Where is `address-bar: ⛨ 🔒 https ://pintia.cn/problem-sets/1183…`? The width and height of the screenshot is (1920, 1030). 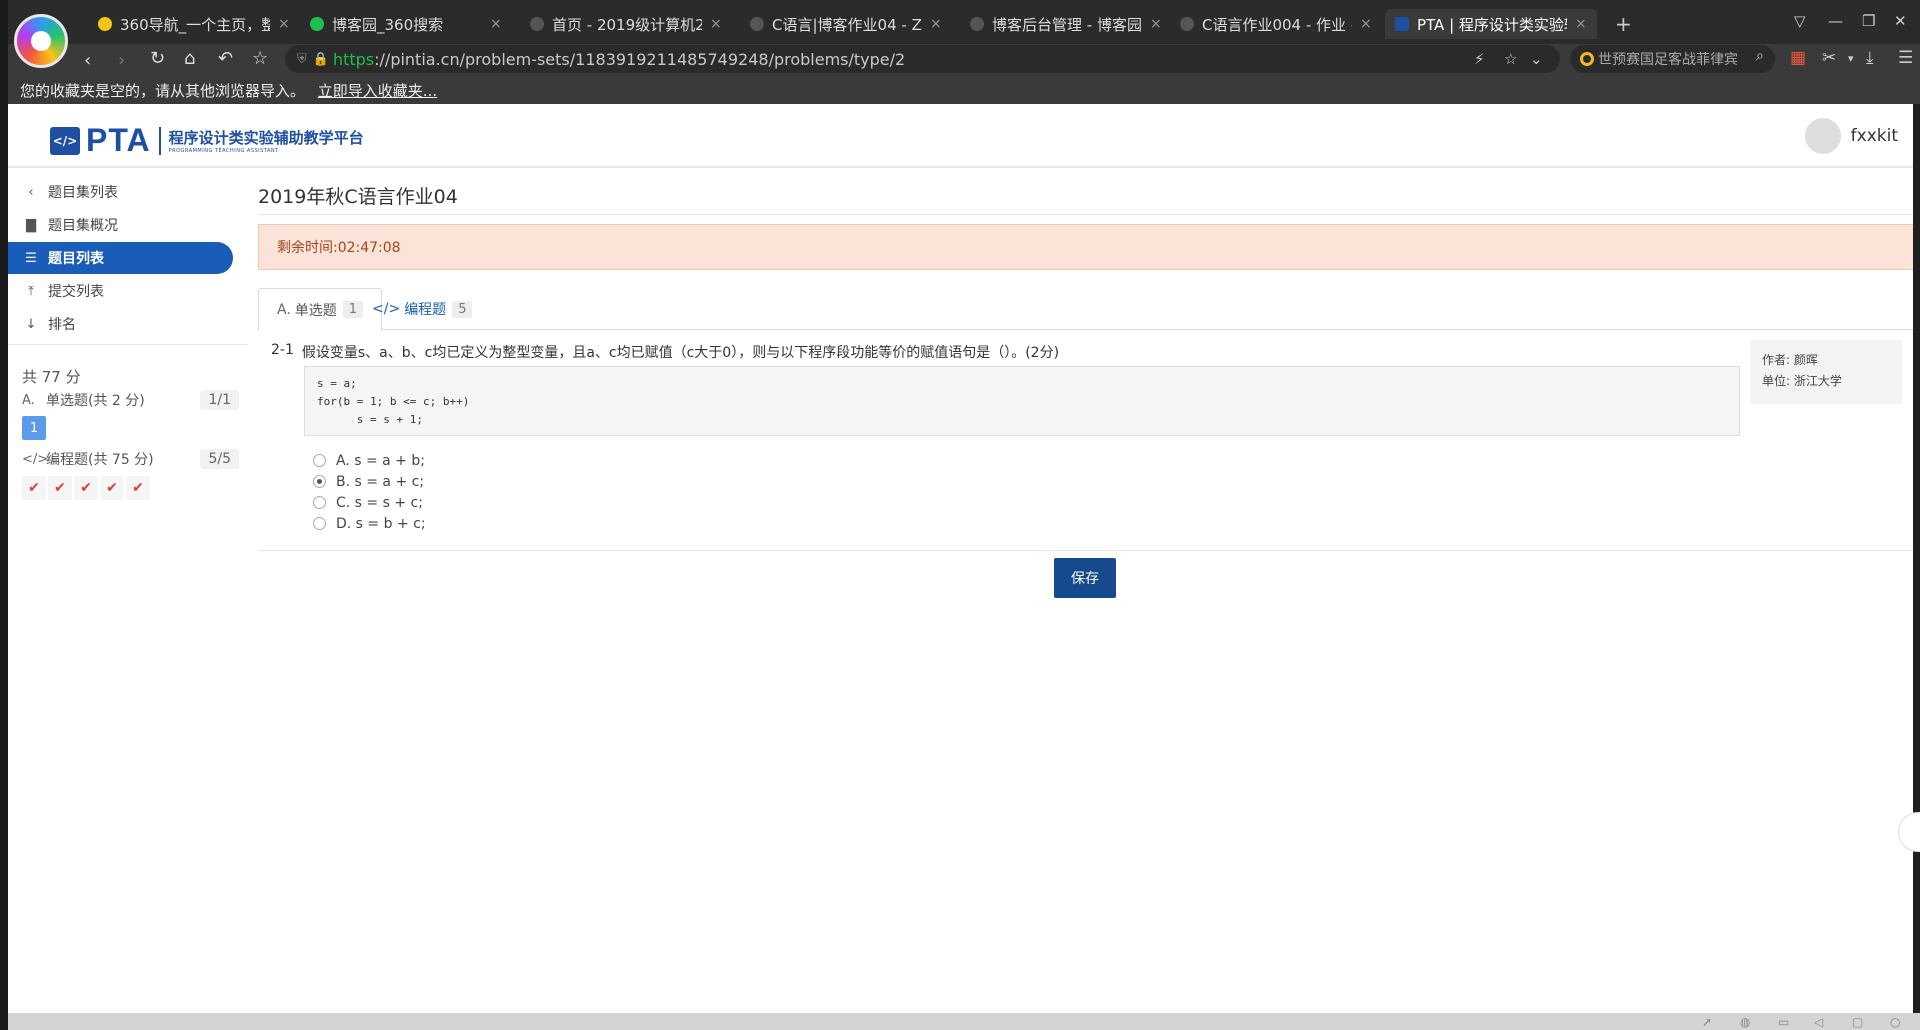 address-bar: ⛨ 🔒 https ://pintia.cn/problem-sets/1183… is located at coordinates (922, 59).